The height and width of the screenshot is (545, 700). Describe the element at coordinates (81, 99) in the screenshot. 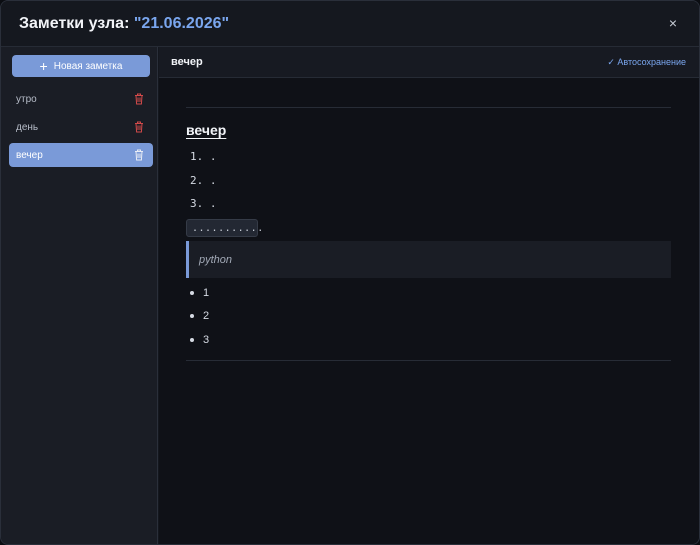

I see `note-item-utro: утро` at that location.